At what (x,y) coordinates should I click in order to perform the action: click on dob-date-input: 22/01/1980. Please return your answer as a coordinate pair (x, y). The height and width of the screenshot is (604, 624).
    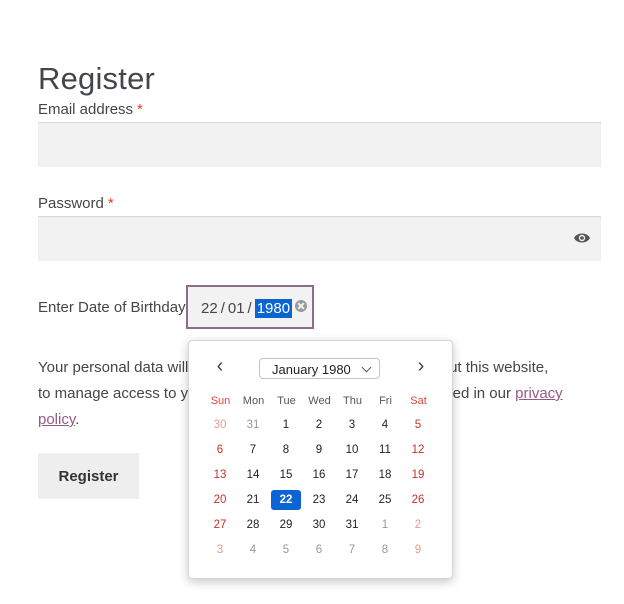
    Looking at the image, I should click on (250, 307).